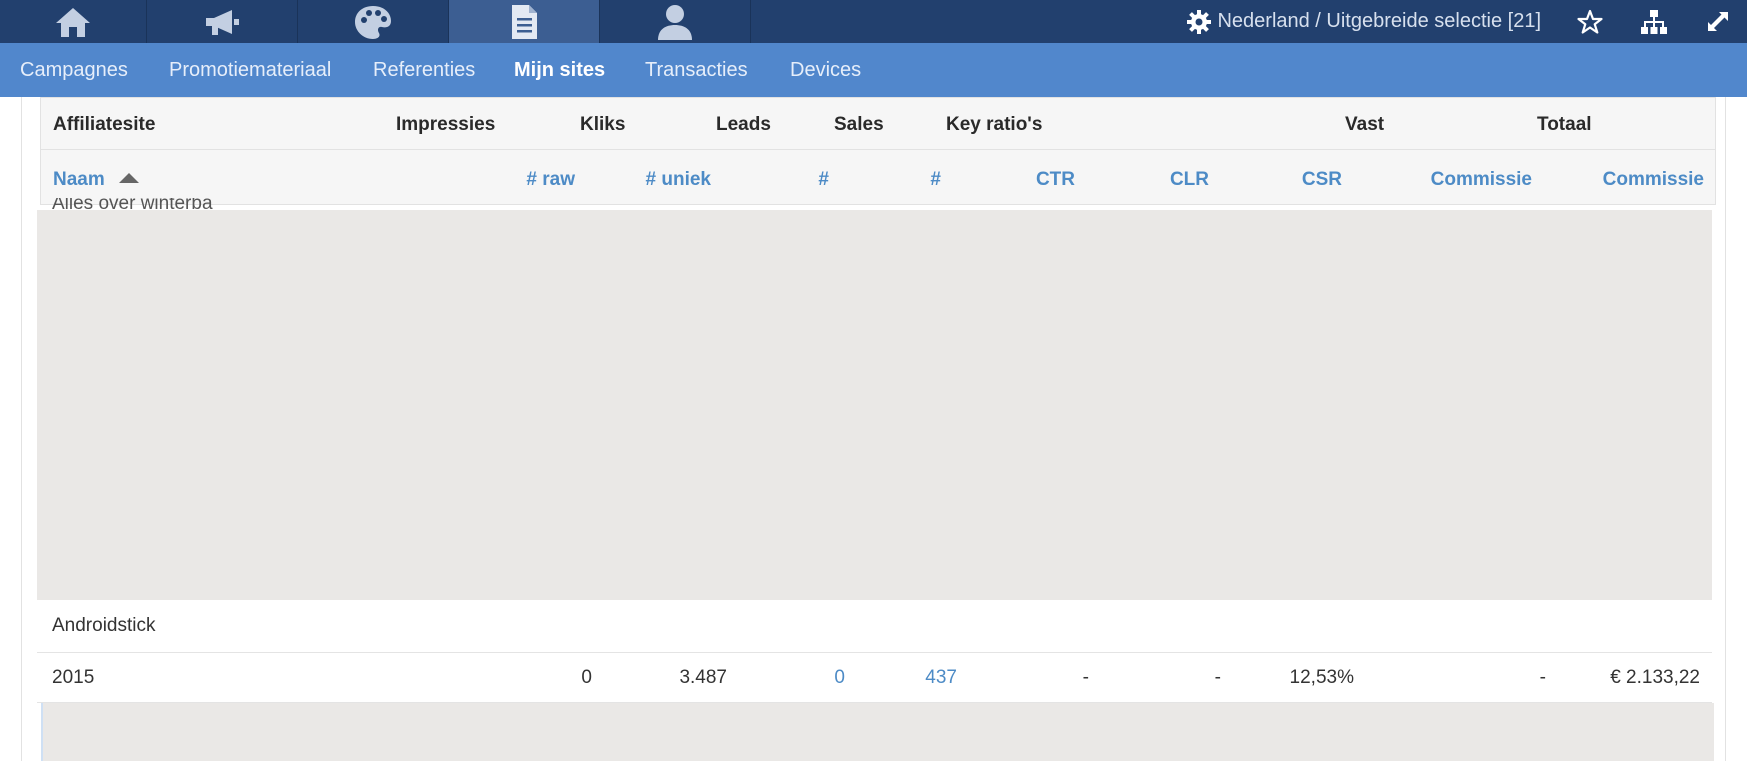  I want to click on cell-csr: 12,53%, so click(1321, 677).